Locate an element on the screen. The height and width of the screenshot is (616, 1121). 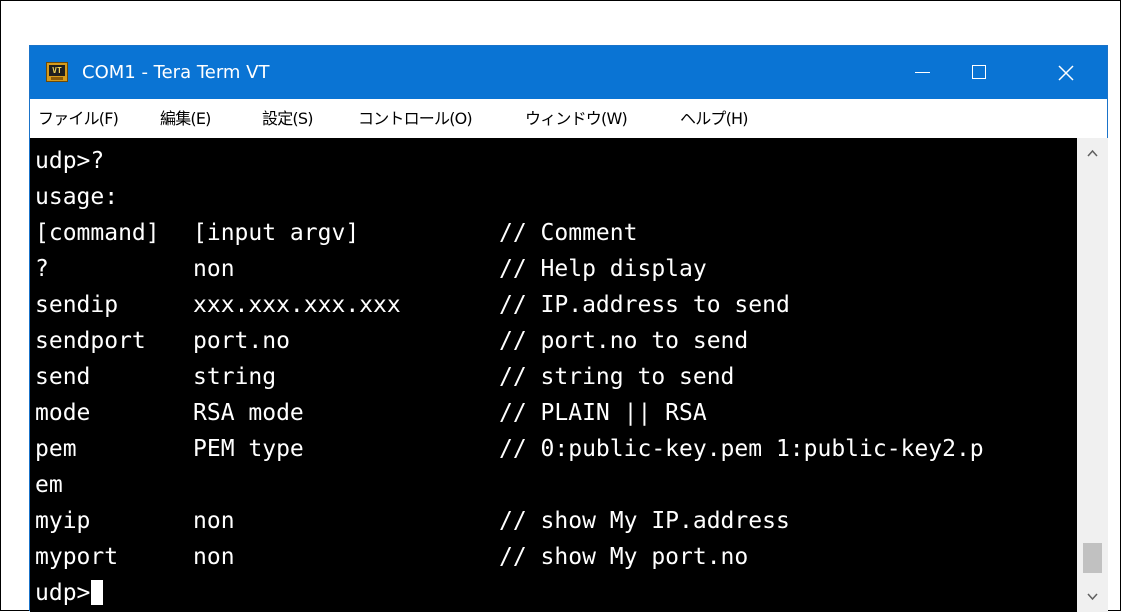
row-comment: // port.no to send is located at coordinates (624, 341).